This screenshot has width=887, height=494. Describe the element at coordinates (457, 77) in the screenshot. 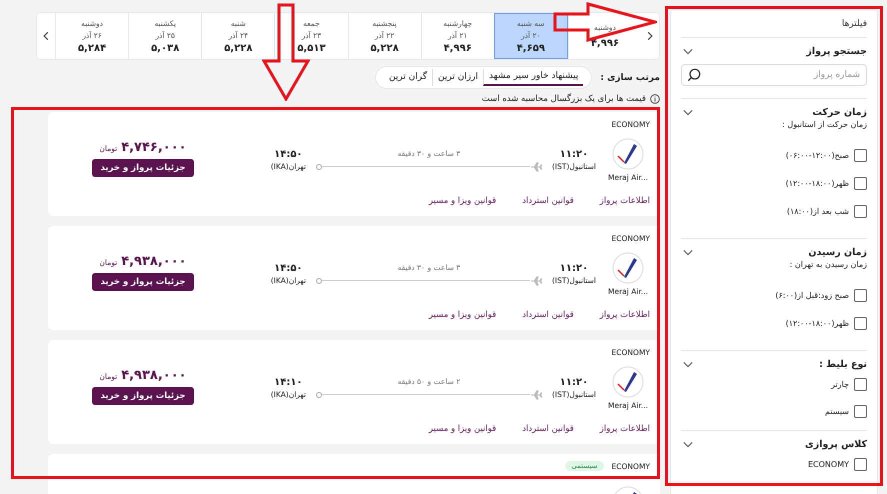

I see `sort-option: ارزان ترین` at that location.